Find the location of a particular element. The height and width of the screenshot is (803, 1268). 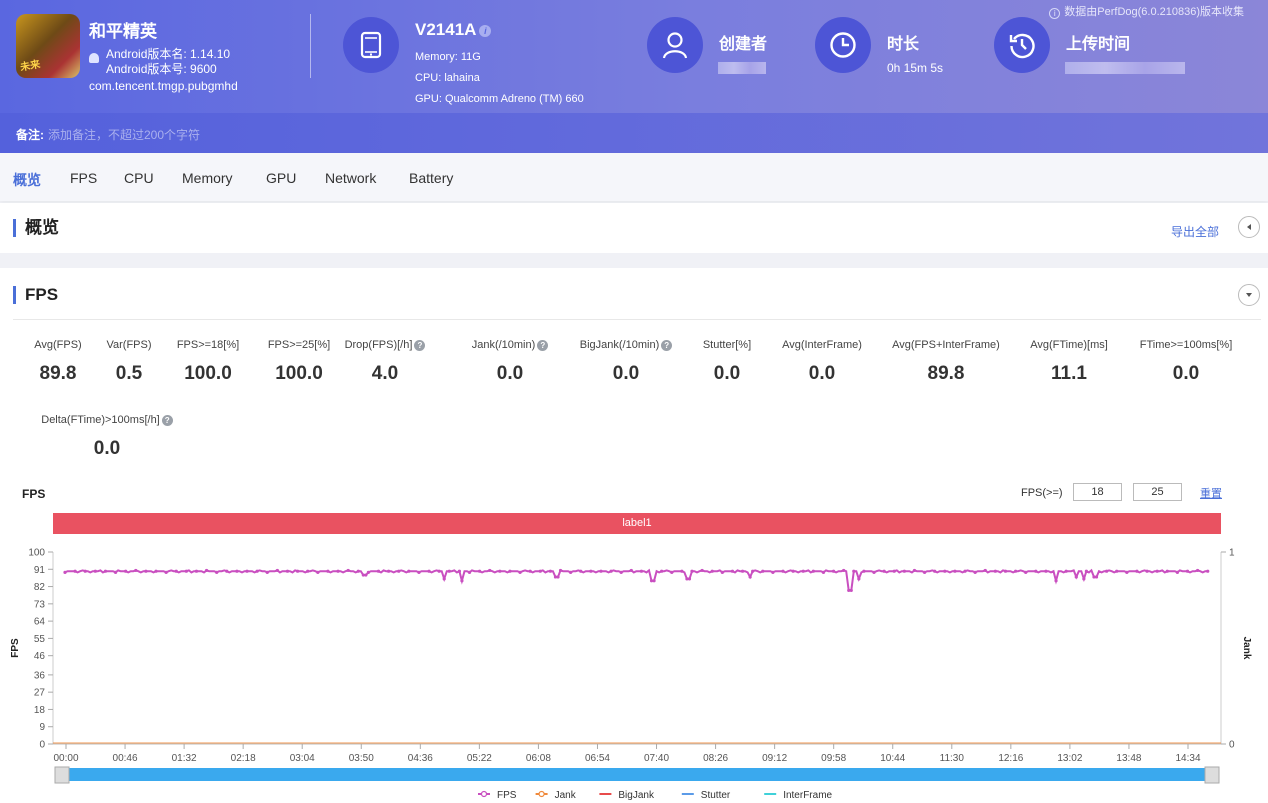

app-icon-badge: 未来 is located at coordinates (30, 66).